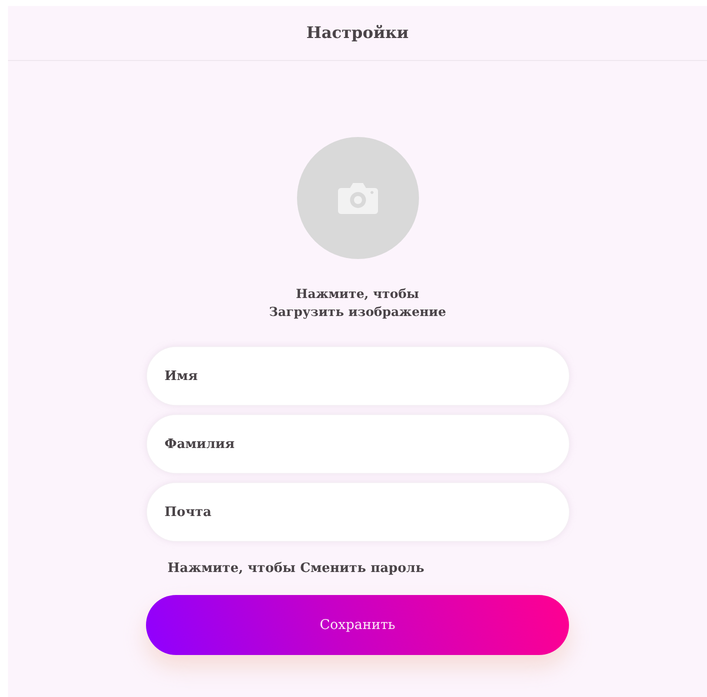 Image resolution: width=707 pixels, height=697 pixels. I want to click on upload-hint: Нажмите, чтобы Загрузить изображение, so click(357, 303).